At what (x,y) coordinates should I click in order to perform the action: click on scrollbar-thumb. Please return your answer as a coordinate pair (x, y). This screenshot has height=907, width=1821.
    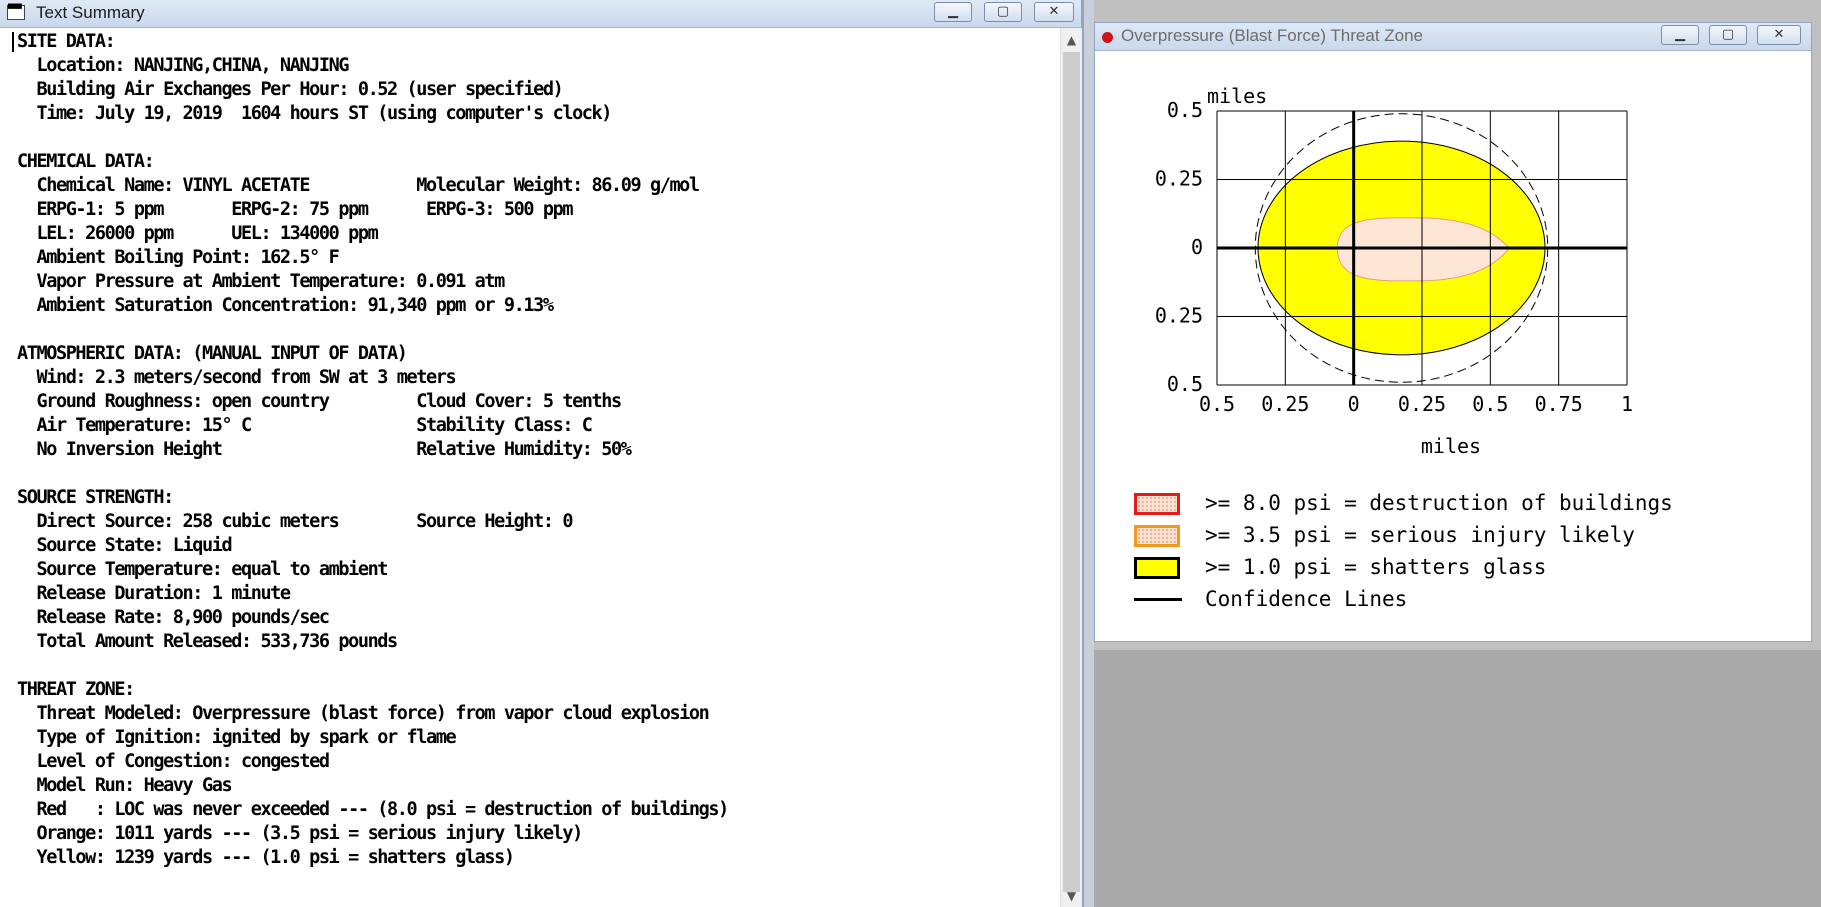
    Looking at the image, I should click on (1071, 472).